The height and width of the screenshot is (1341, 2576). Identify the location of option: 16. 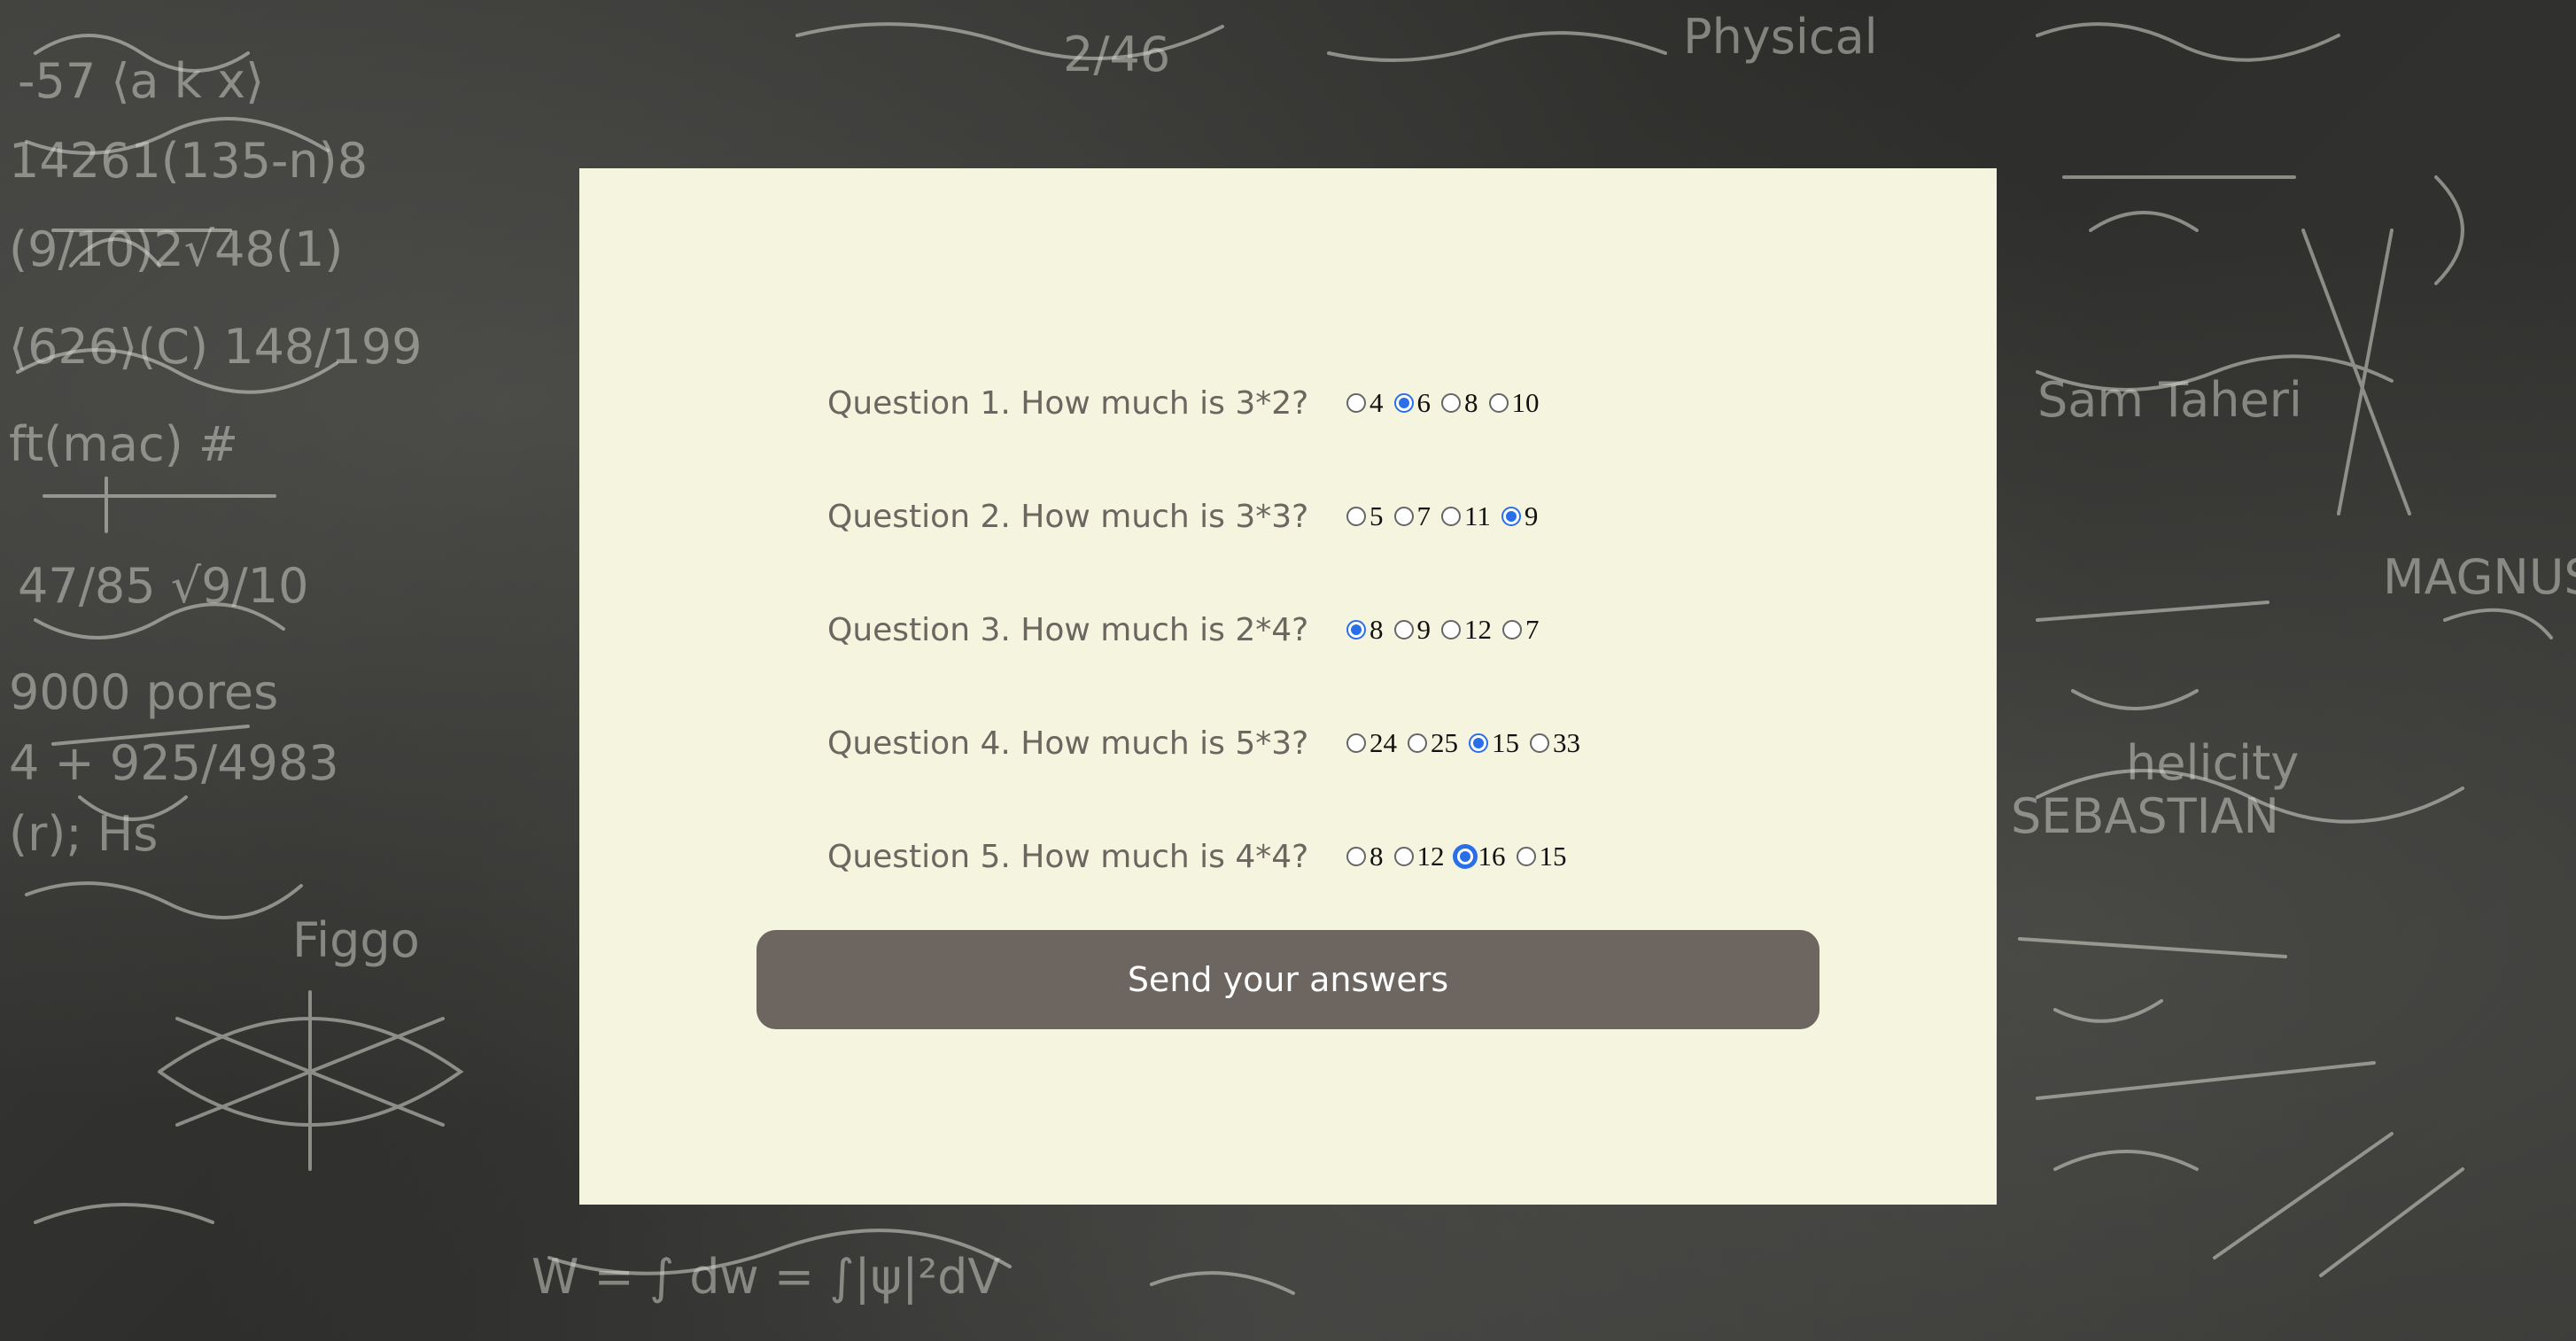
(1480, 856).